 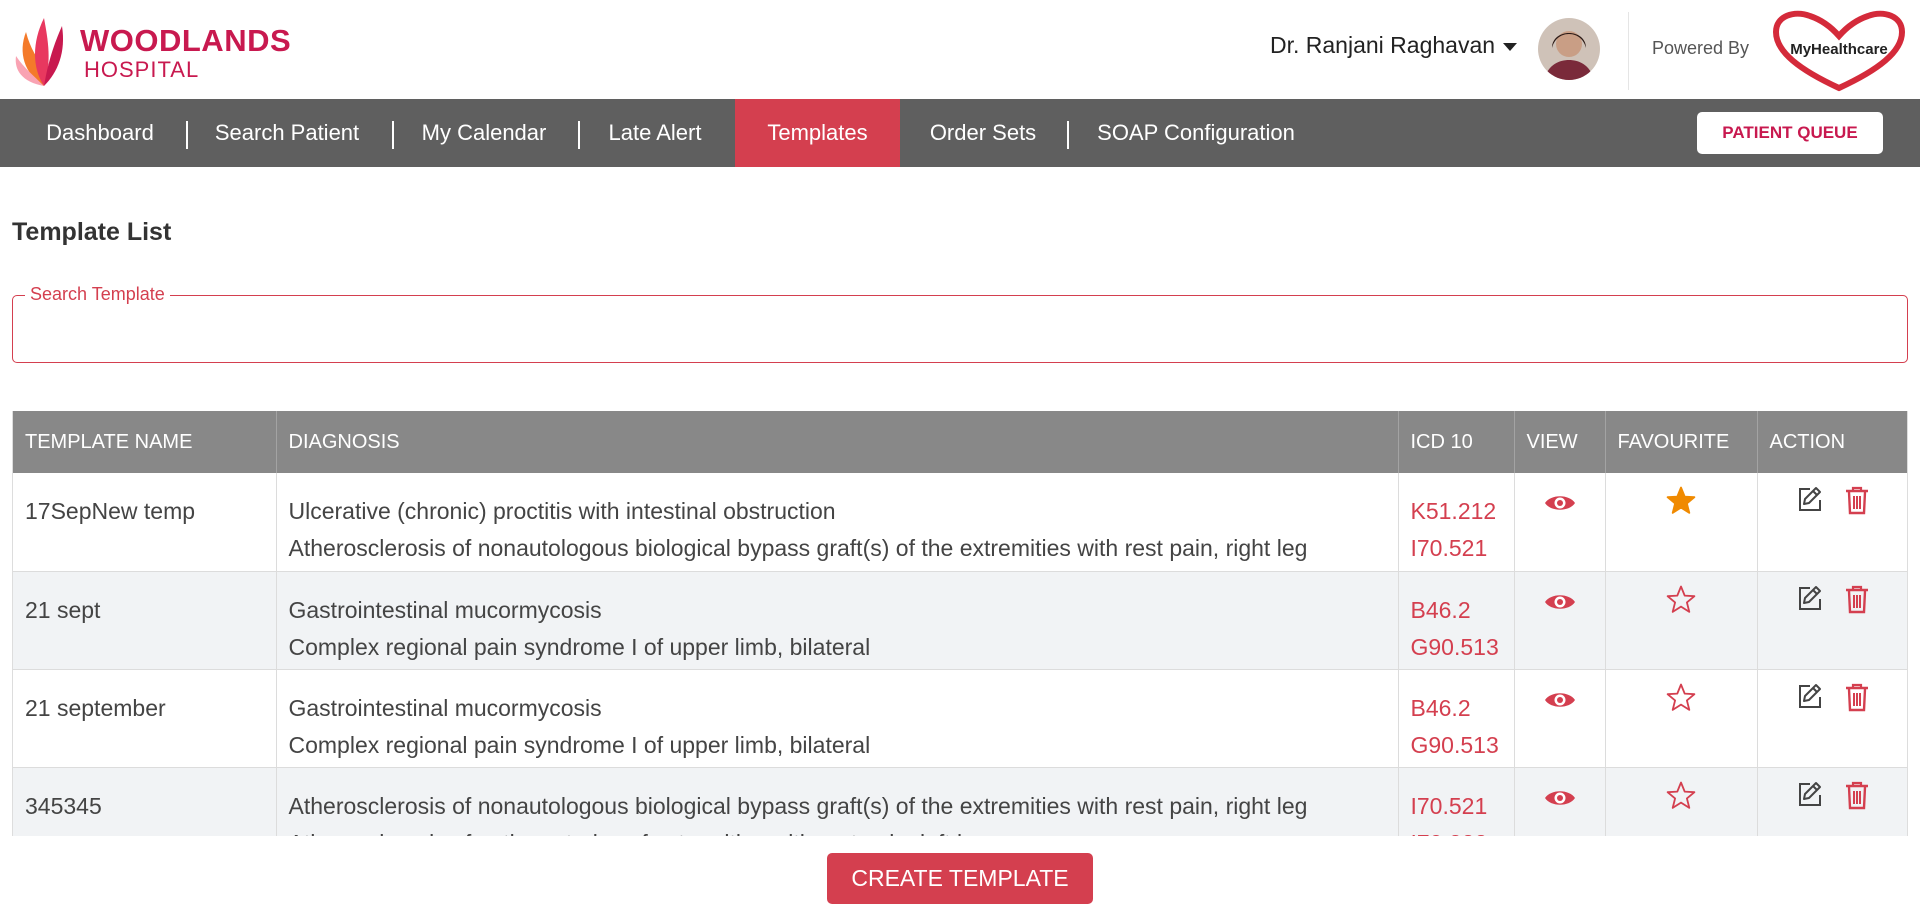 What do you see at coordinates (957, 331) in the screenshot?
I see `search-input` at bounding box center [957, 331].